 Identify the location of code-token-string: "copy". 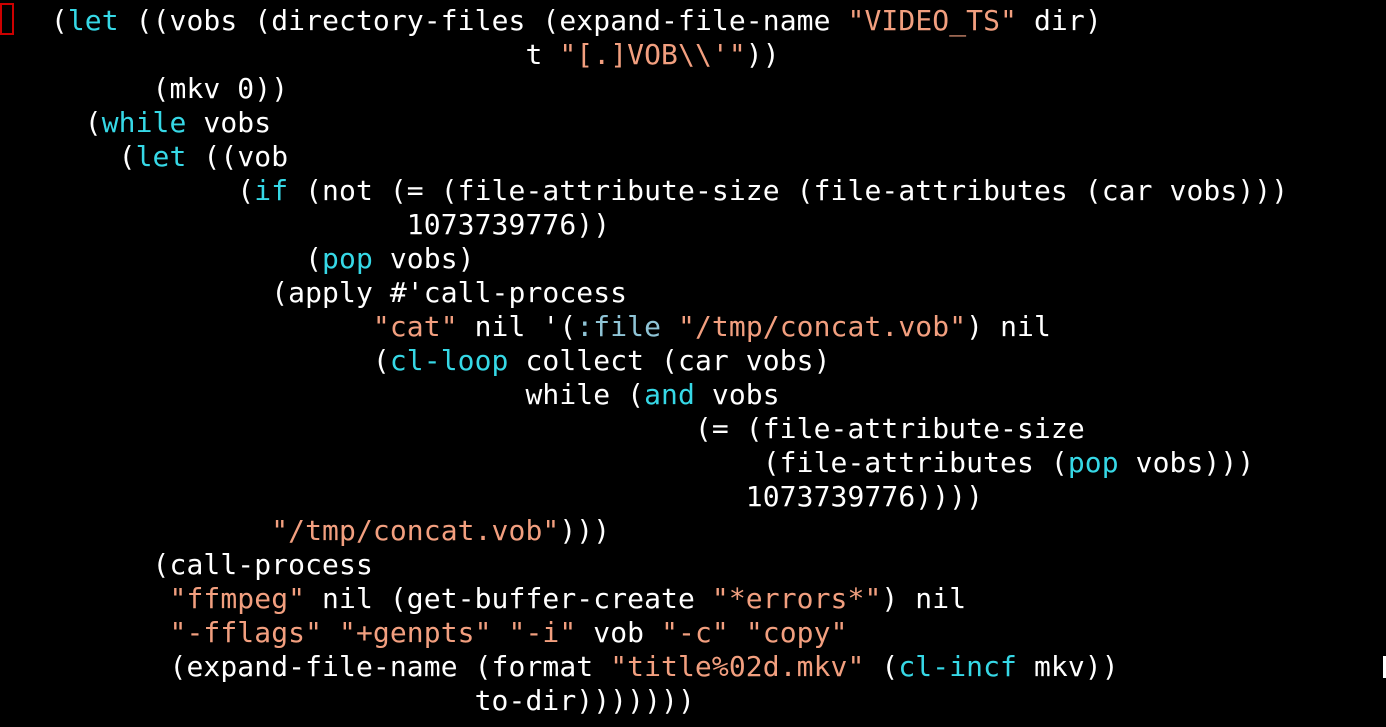
(796, 632).